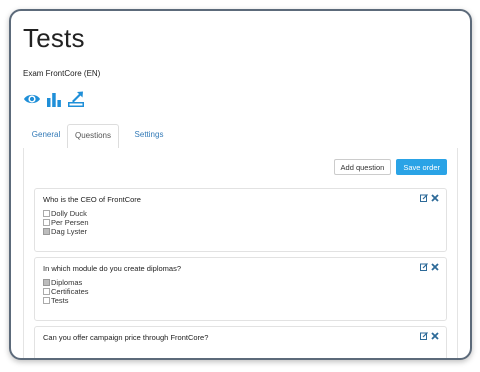 The width and height of the screenshot is (480, 372). Describe the element at coordinates (60, 300) in the screenshot. I see `answer-label: Tests` at that location.